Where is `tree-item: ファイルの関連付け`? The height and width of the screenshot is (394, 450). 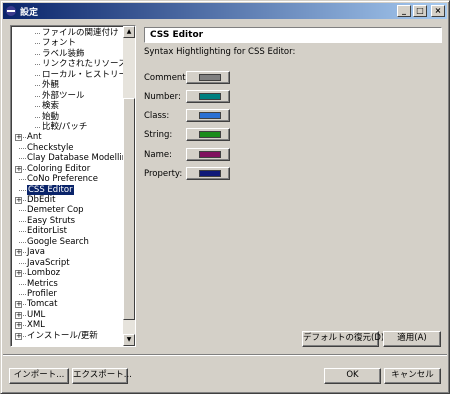
tree-item: ファイルの関連付け is located at coordinates (68, 33).